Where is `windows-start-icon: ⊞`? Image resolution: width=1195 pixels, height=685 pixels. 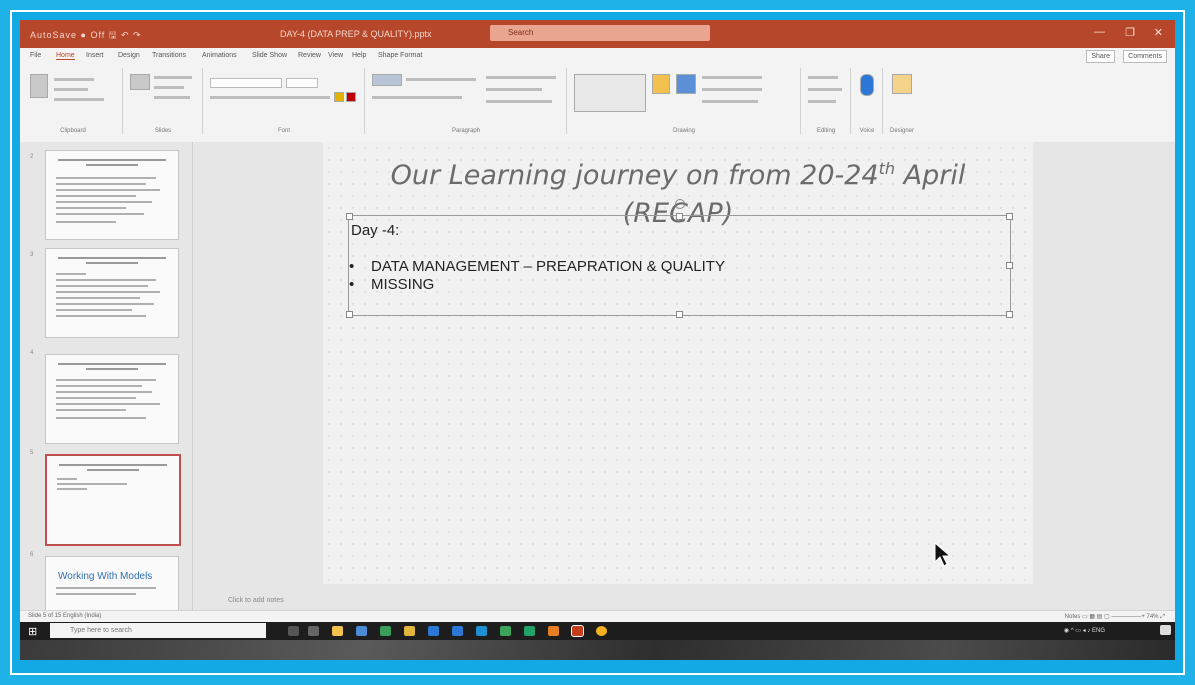 windows-start-icon: ⊞ is located at coordinates (32, 631).